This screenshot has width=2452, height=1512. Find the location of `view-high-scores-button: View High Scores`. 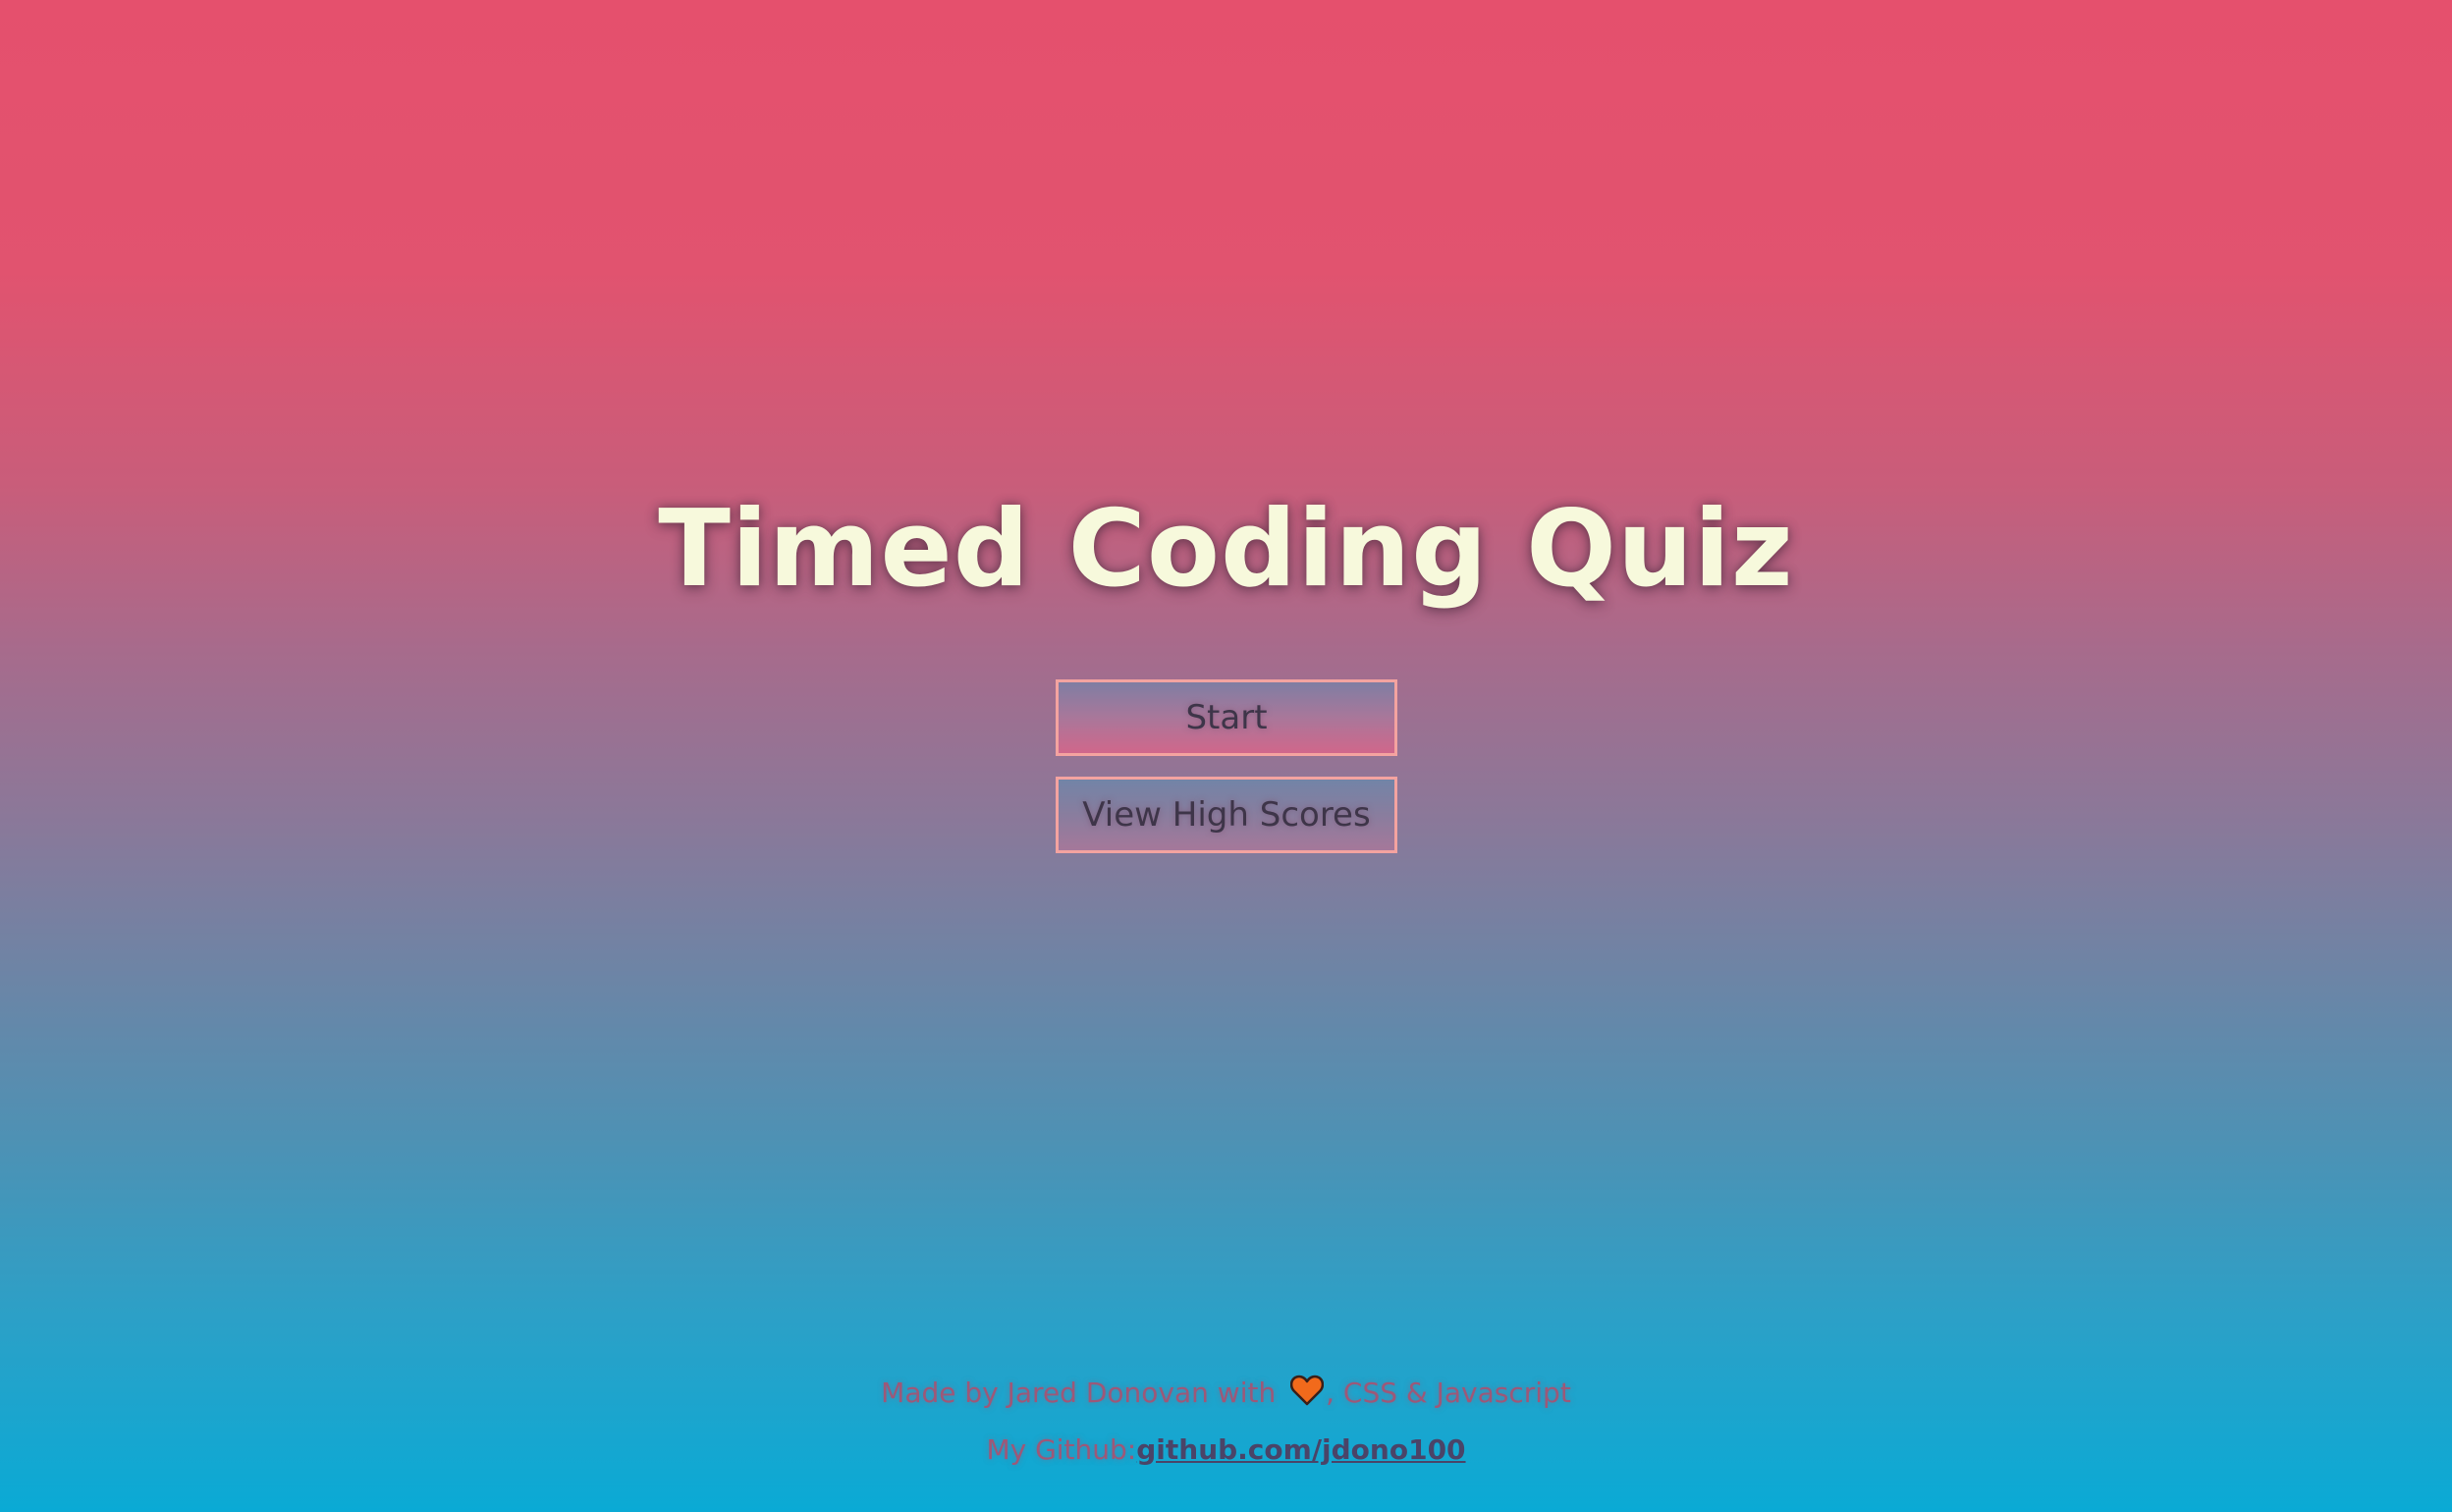

view-high-scores-button: View High Scores is located at coordinates (1226, 815).